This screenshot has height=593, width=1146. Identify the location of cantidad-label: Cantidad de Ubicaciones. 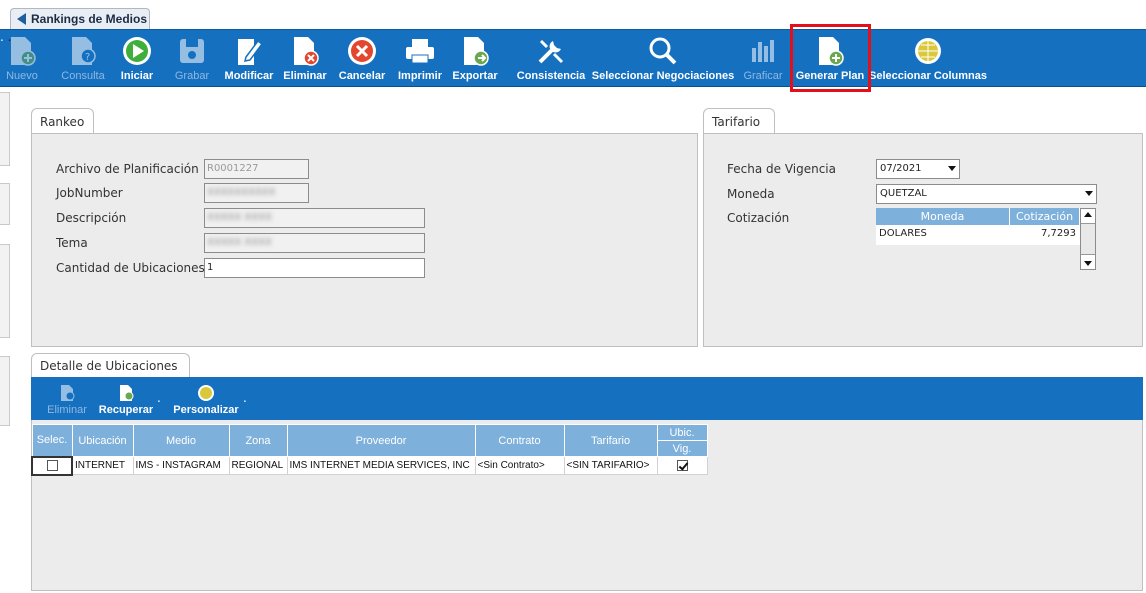
(130, 268).